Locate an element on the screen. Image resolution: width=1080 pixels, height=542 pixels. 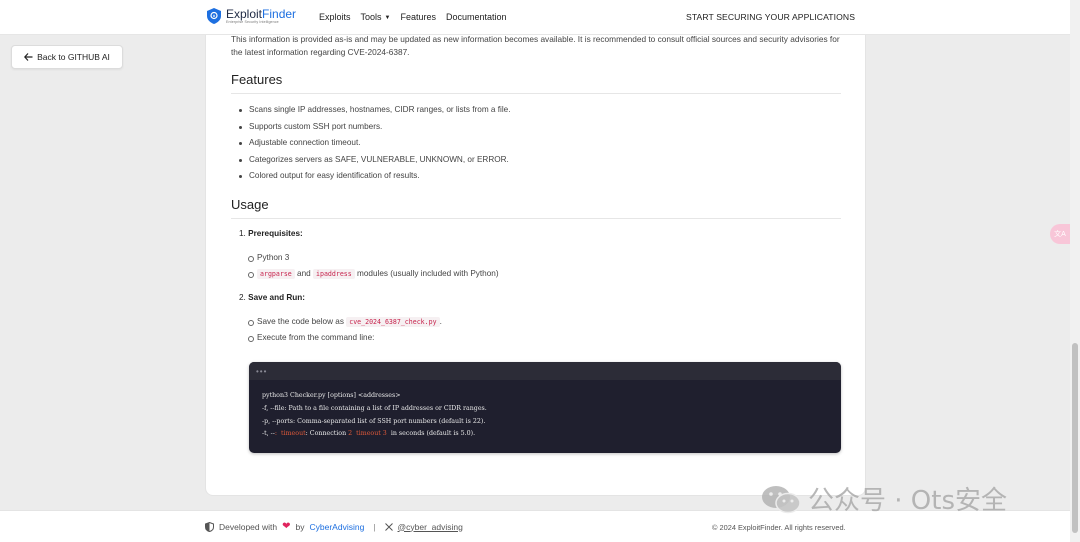
inline-code: ipaddress is located at coordinates (334, 274).